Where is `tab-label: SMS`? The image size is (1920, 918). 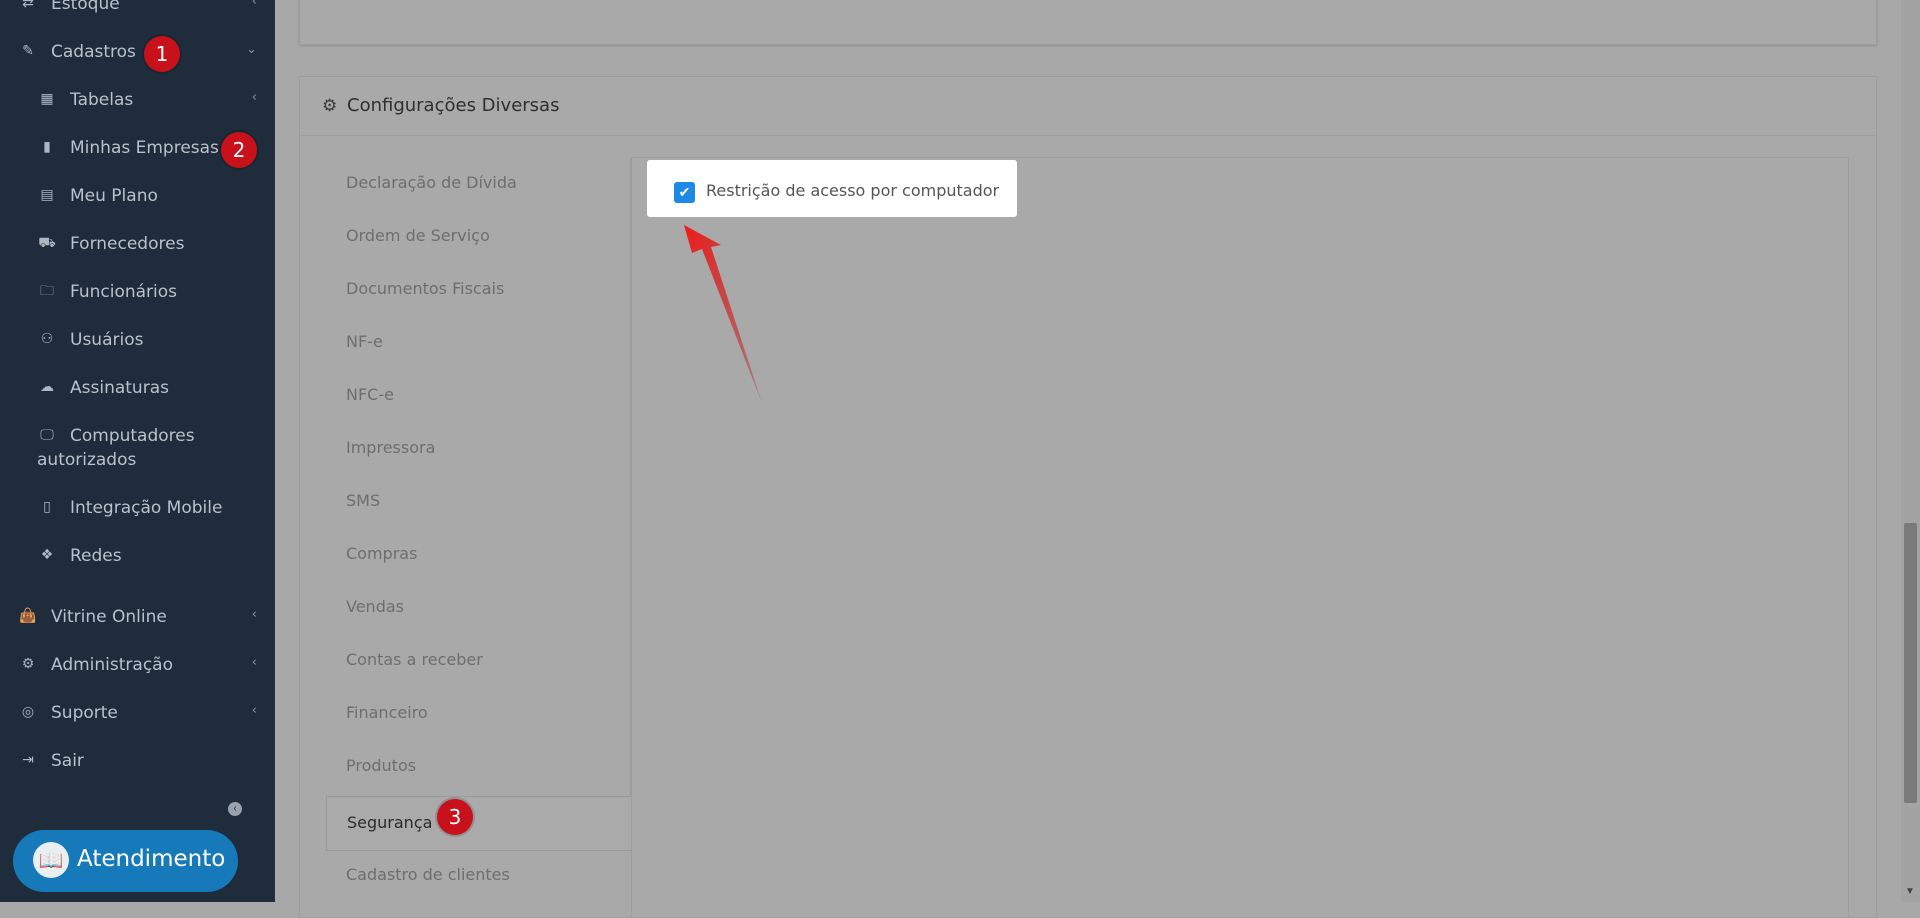 tab-label: SMS is located at coordinates (363, 500).